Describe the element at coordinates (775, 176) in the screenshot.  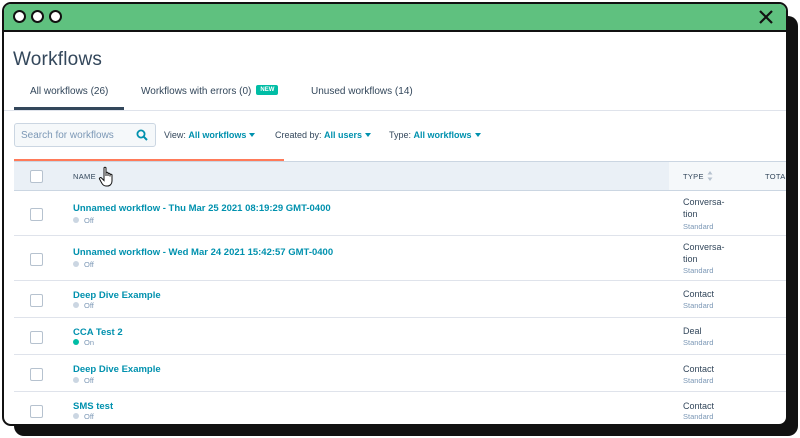
I see `column-header-total: TOTAL` at that location.